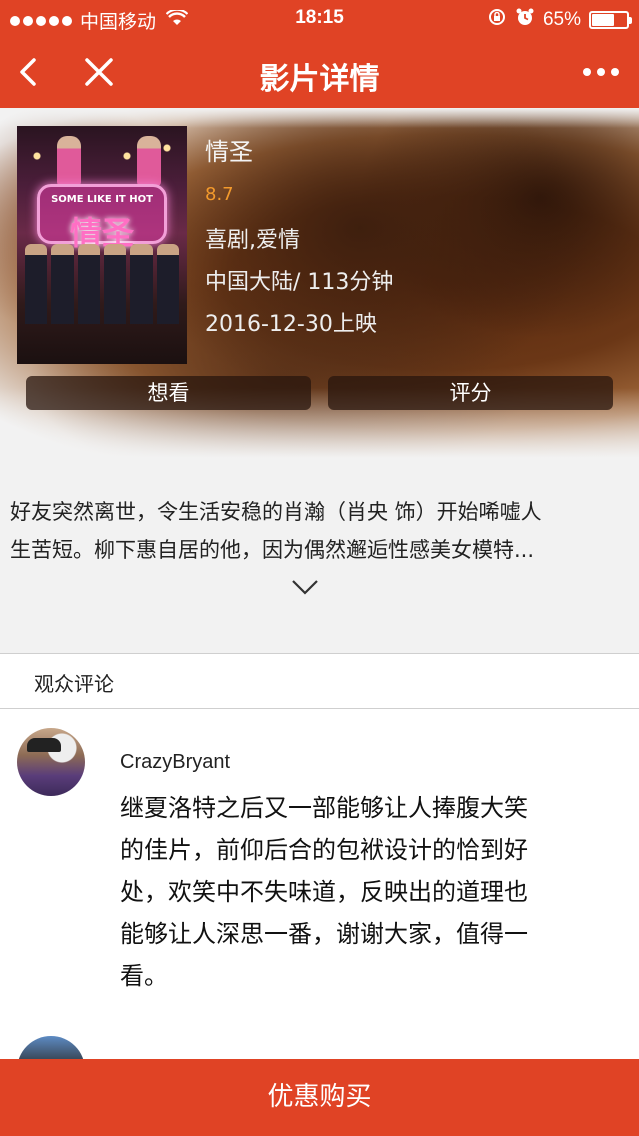  Describe the element at coordinates (603, 19) in the screenshot. I see `battery-fill` at that location.